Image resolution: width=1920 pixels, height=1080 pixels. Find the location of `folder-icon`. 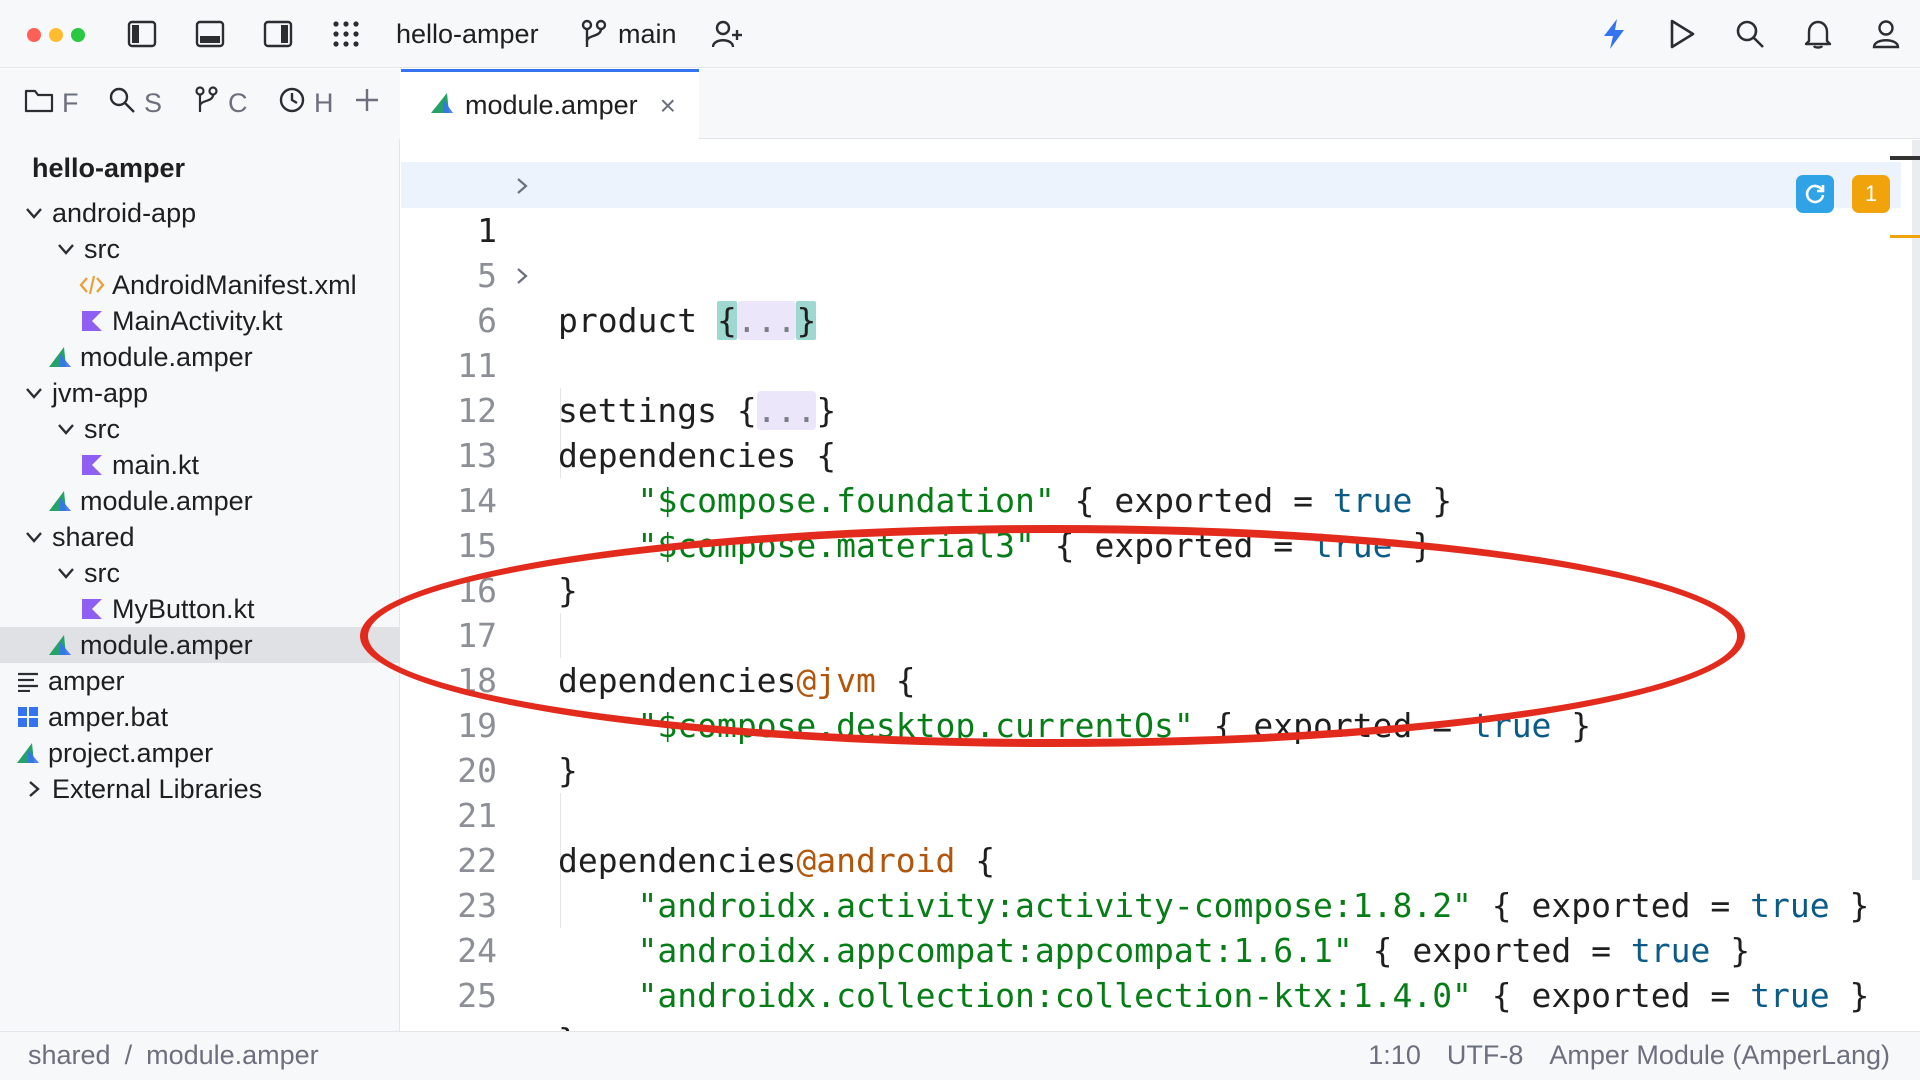

folder-icon is located at coordinates (39, 103).